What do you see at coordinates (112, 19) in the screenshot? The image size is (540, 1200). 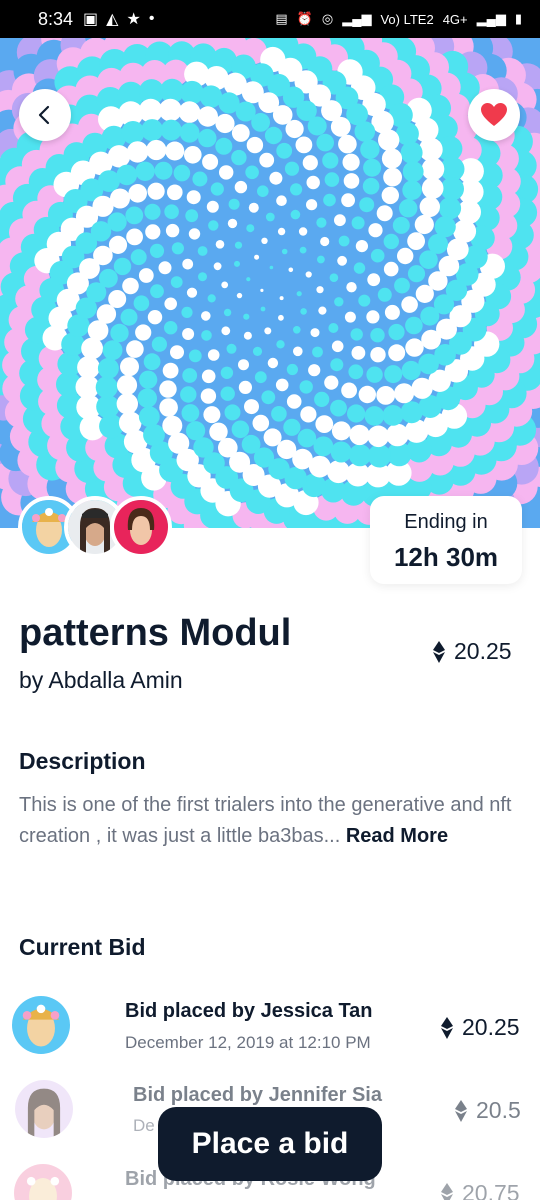 I see `nav-icon: ◭` at bounding box center [112, 19].